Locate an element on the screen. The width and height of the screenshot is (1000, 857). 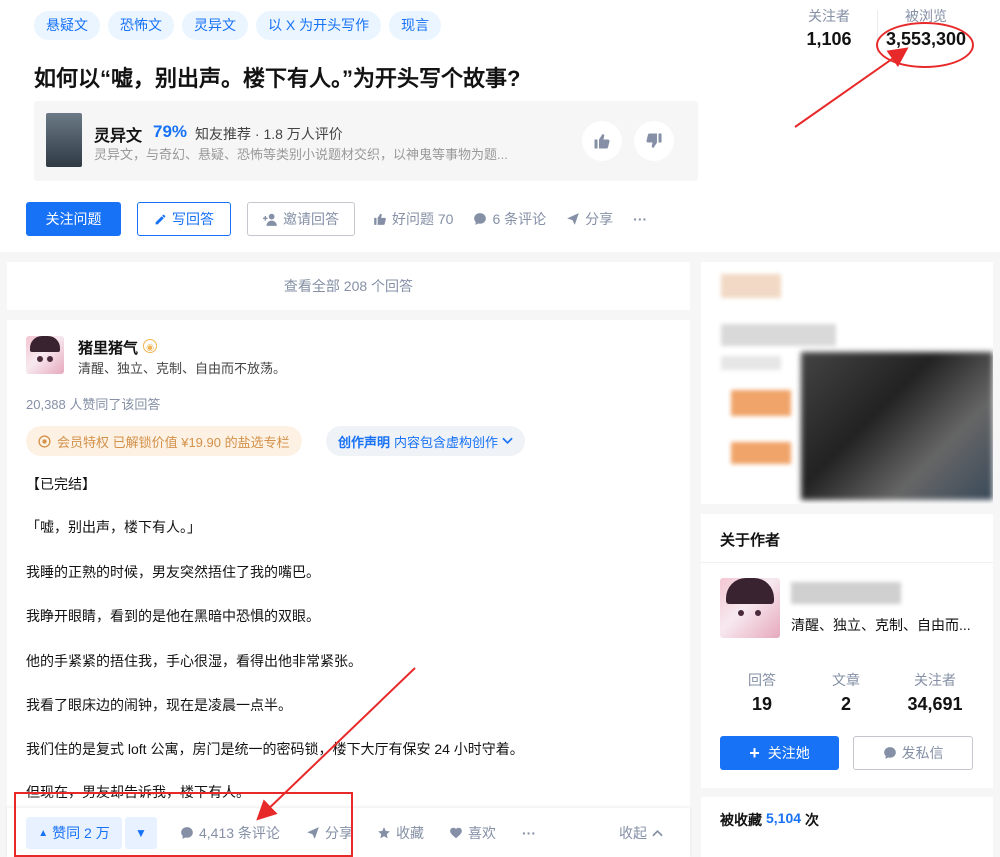
blurred-author-name is located at coordinates (846, 593).